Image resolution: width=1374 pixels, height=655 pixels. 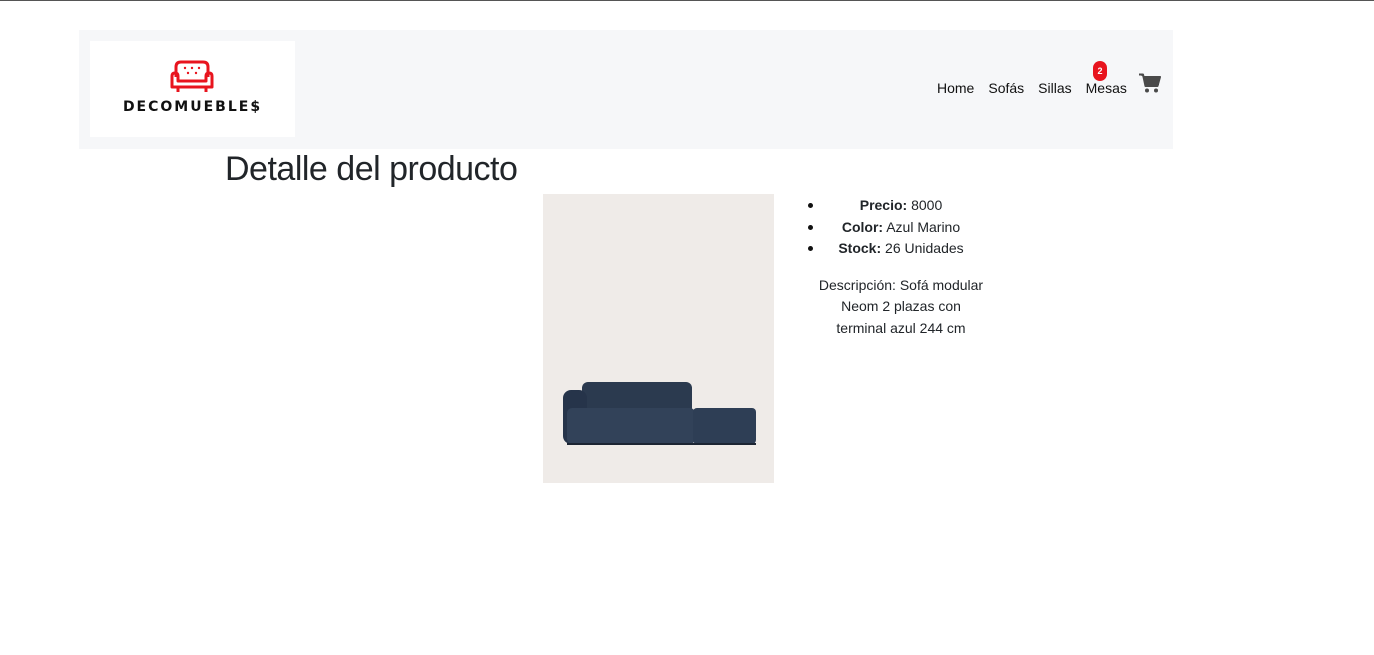 I want to click on stock-label: Stock:, so click(x=860, y=248).